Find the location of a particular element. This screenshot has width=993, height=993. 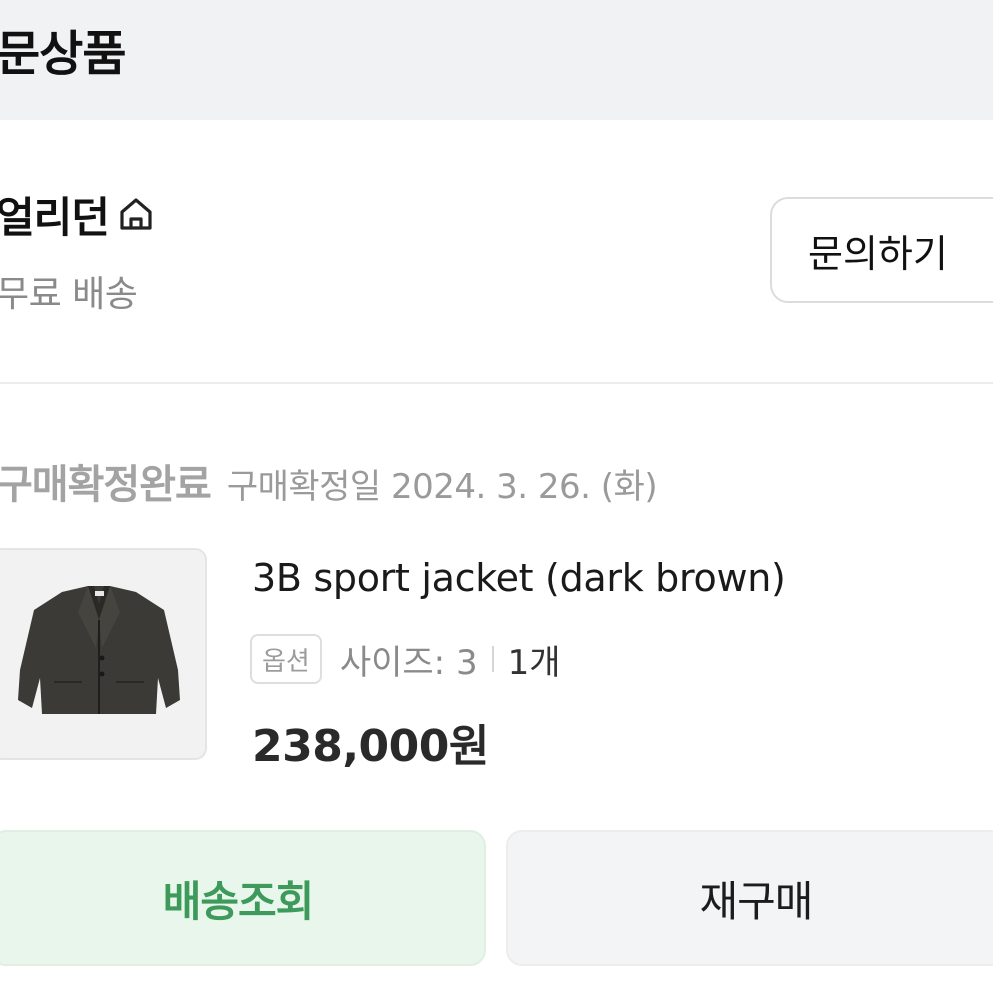

confirm-date: 구매확정일 2024. 3. 26. (화) is located at coordinates (442, 487).